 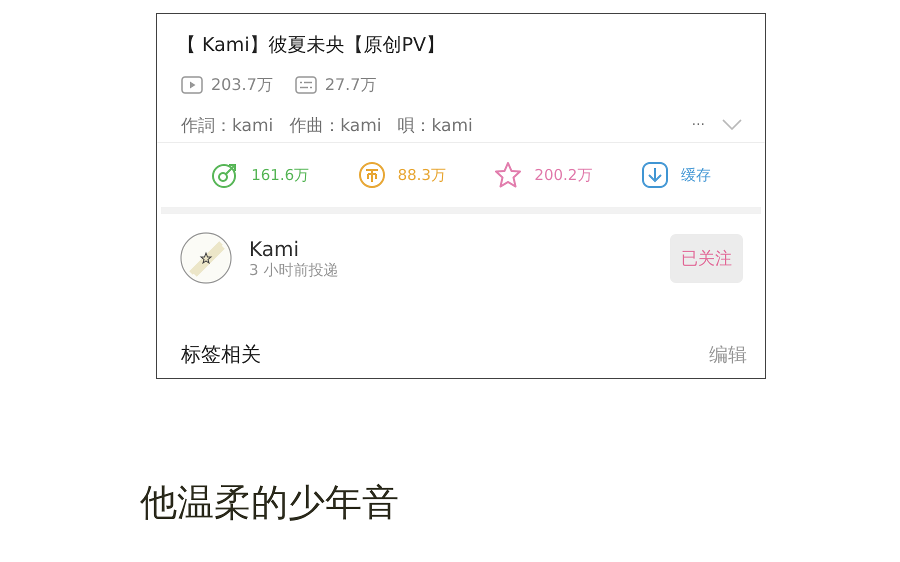 What do you see at coordinates (269, 503) in the screenshot?
I see `caption-text: 他温柔的少年音` at bounding box center [269, 503].